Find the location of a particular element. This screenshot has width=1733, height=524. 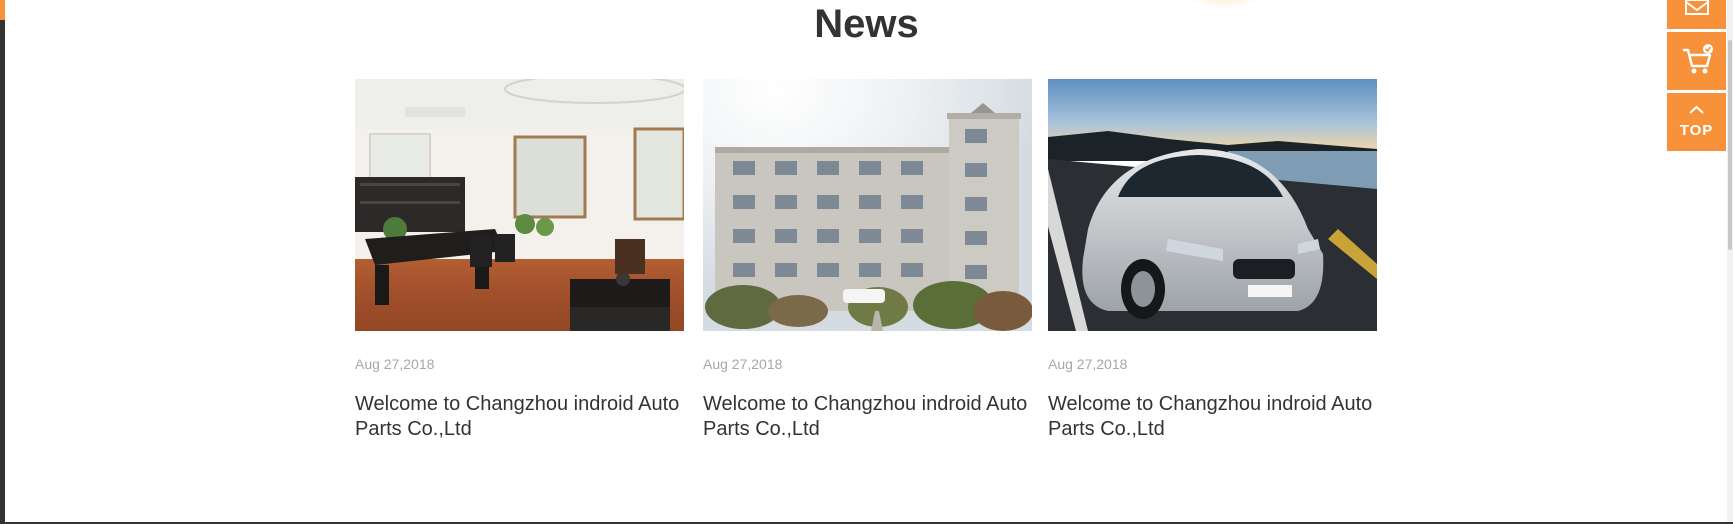

section-title: News is located at coordinates (866, 24).